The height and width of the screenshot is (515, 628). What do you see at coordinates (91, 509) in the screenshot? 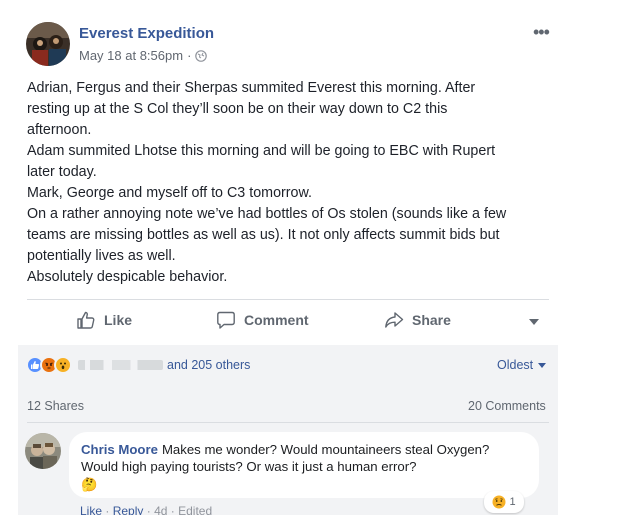
I see `comment-like-link: Like` at bounding box center [91, 509].